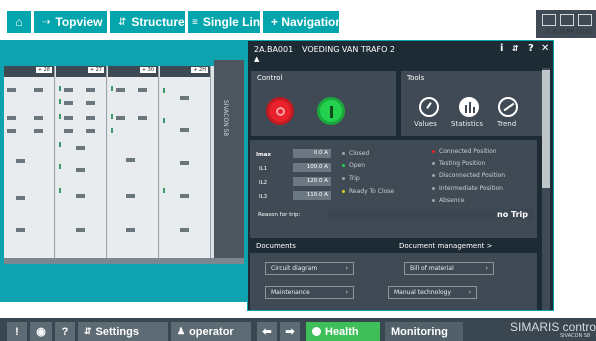 This screenshot has width=596, height=341. I want to click on circuit-diagram-button: Circuit diagram ›, so click(309, 268).